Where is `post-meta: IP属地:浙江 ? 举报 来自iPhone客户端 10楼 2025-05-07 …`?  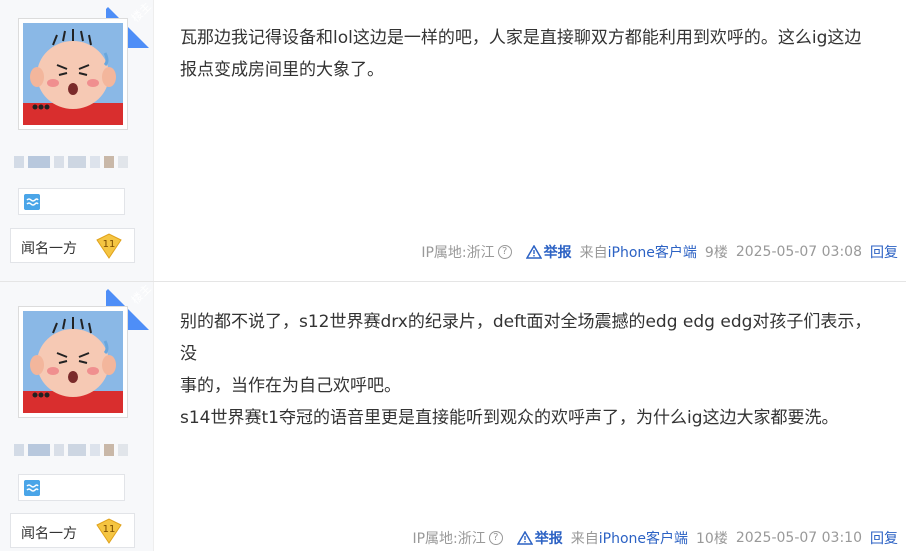 post-meta: IP属地:浙江 ? 举报 来自iPhone客户端 10楼 2025-05-07 … is located at coordinates (651, 538).